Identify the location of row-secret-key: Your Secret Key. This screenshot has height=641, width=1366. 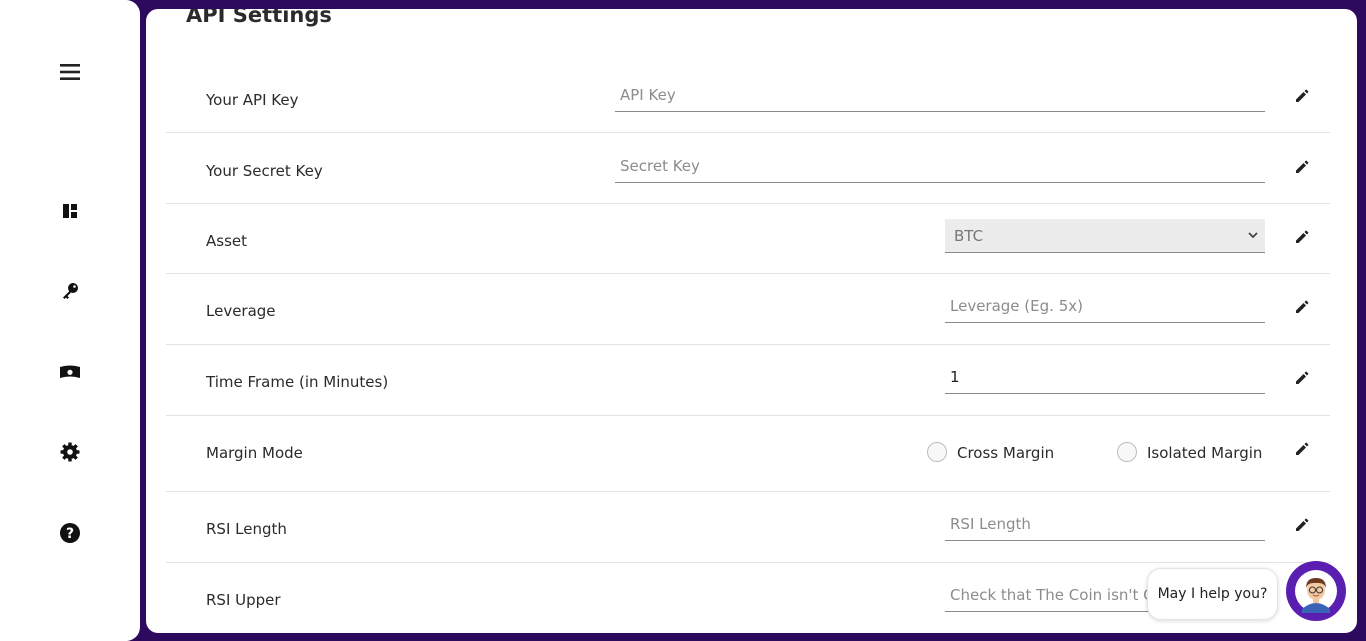
(748, 168).